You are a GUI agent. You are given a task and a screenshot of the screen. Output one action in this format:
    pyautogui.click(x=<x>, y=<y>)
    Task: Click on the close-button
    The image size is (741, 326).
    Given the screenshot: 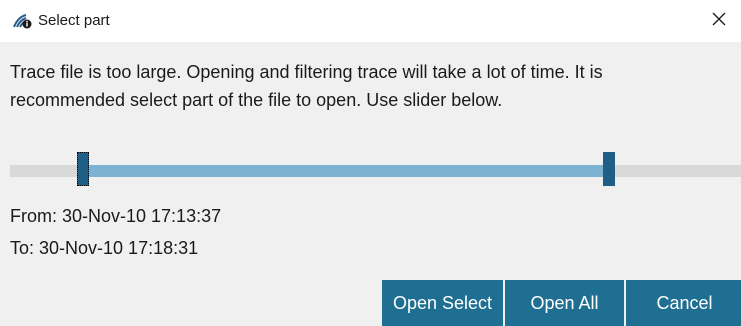 What is the action you would take?
    pyautogui.click(x=718, y=21)
    